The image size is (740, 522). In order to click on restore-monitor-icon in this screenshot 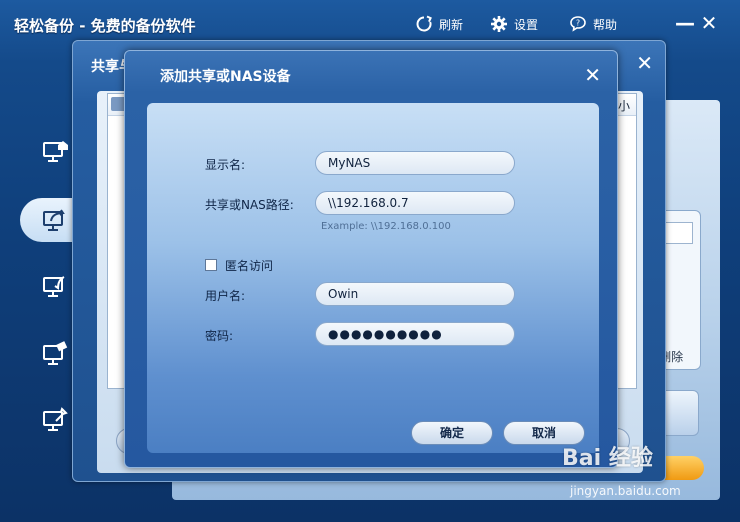, I will do `click(56, 286)`.